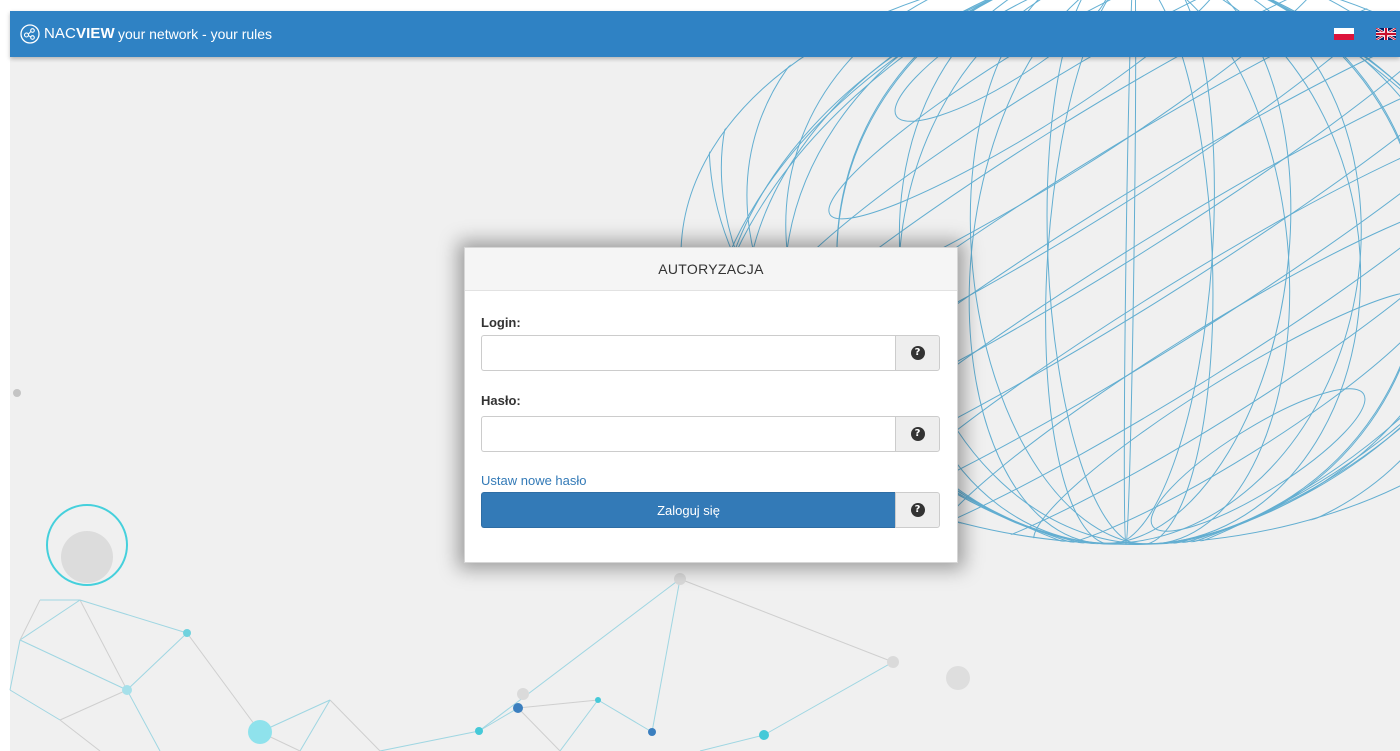  I want to click on login-panel-header: AUTORYZACJA, so click(711, 269).